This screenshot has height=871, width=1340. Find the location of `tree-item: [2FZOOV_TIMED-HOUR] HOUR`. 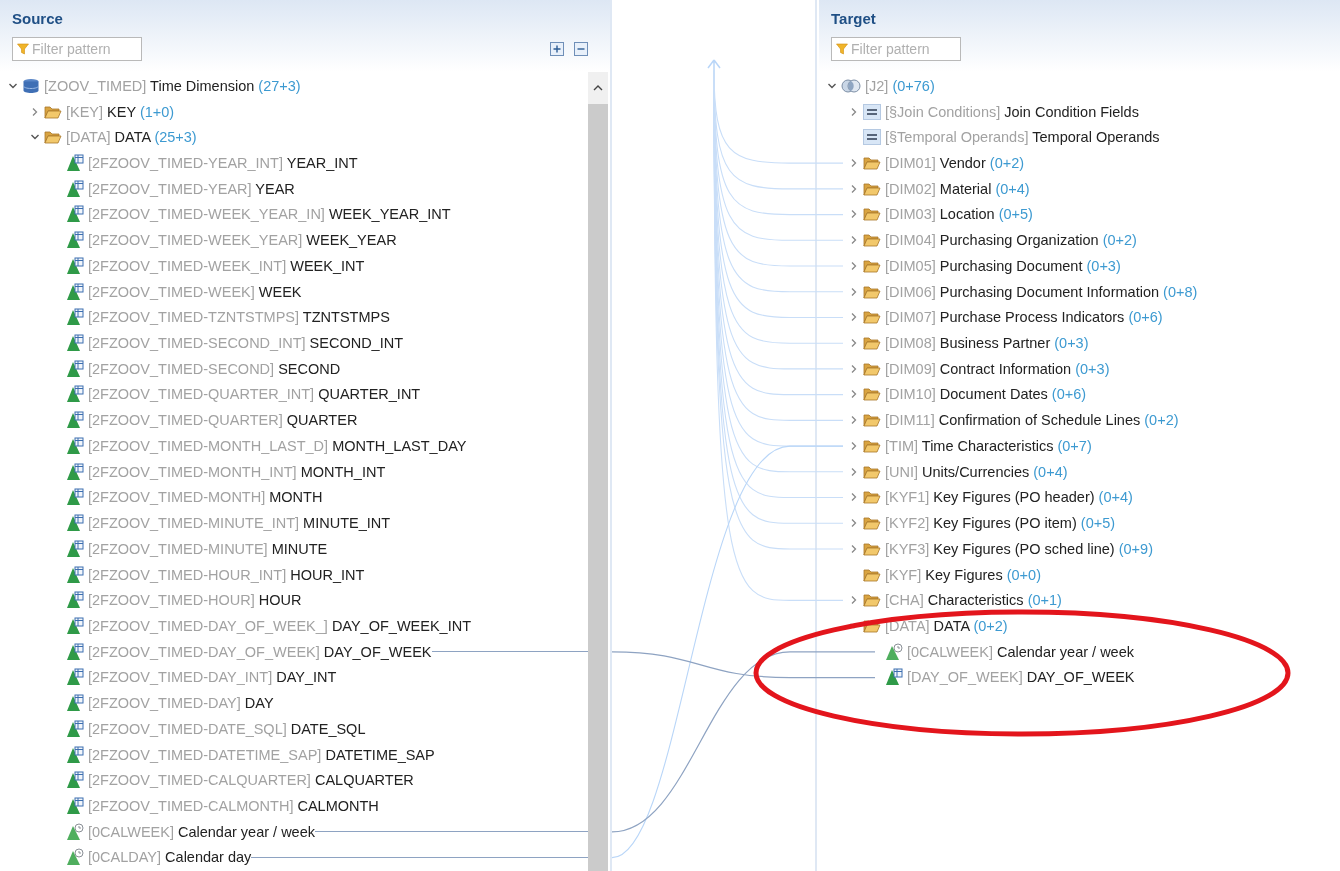

tree-item: [2FZOOV_TIMED-HOUR] HOUR is located at coordinates (195, 600).